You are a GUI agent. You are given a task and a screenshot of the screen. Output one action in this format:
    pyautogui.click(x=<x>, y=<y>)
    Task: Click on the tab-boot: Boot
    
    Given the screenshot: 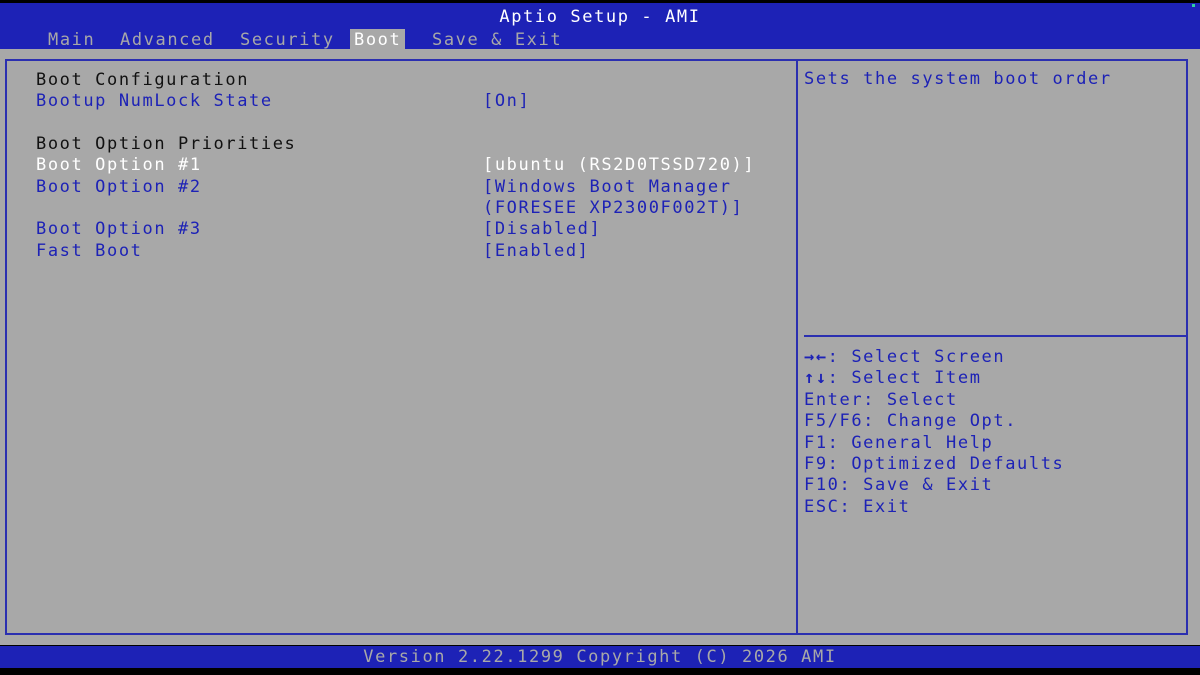 What is the action you would take?
    pyautogui.click(x=378, y=40)
    